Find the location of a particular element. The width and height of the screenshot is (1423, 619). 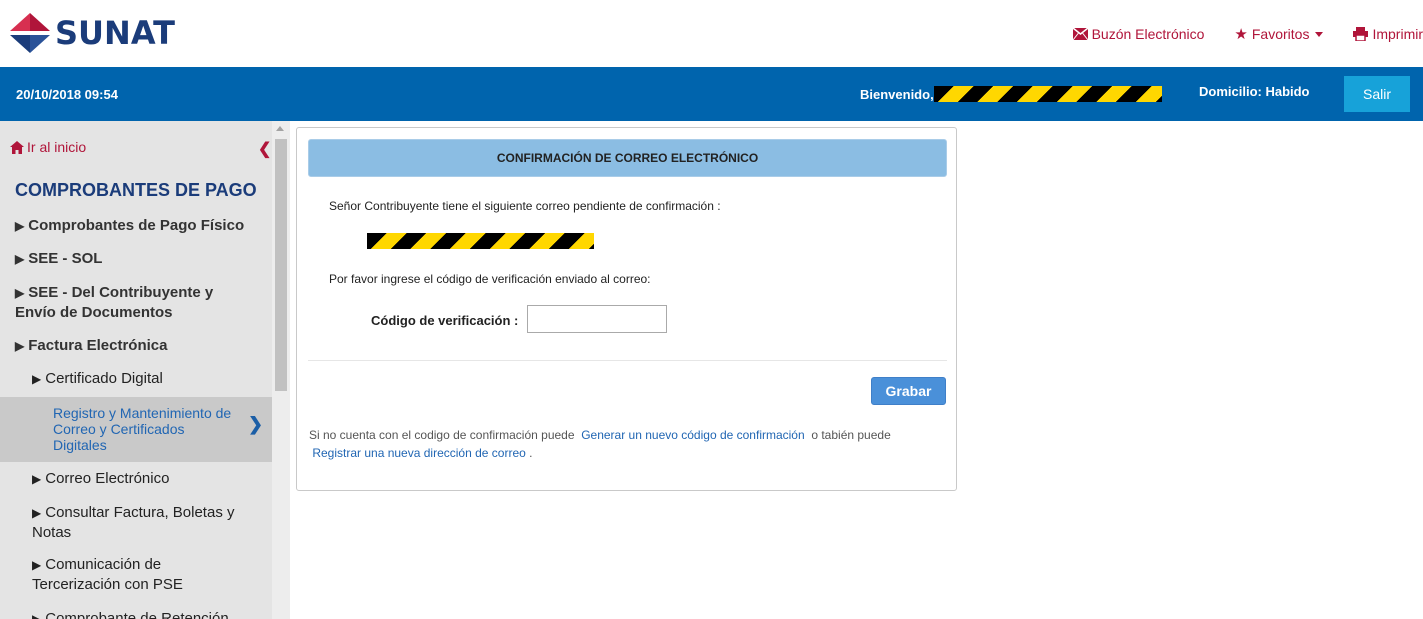

sidebar-item-label: Comunicación de Tercerización con PSE is located at coordinates (107, 574).